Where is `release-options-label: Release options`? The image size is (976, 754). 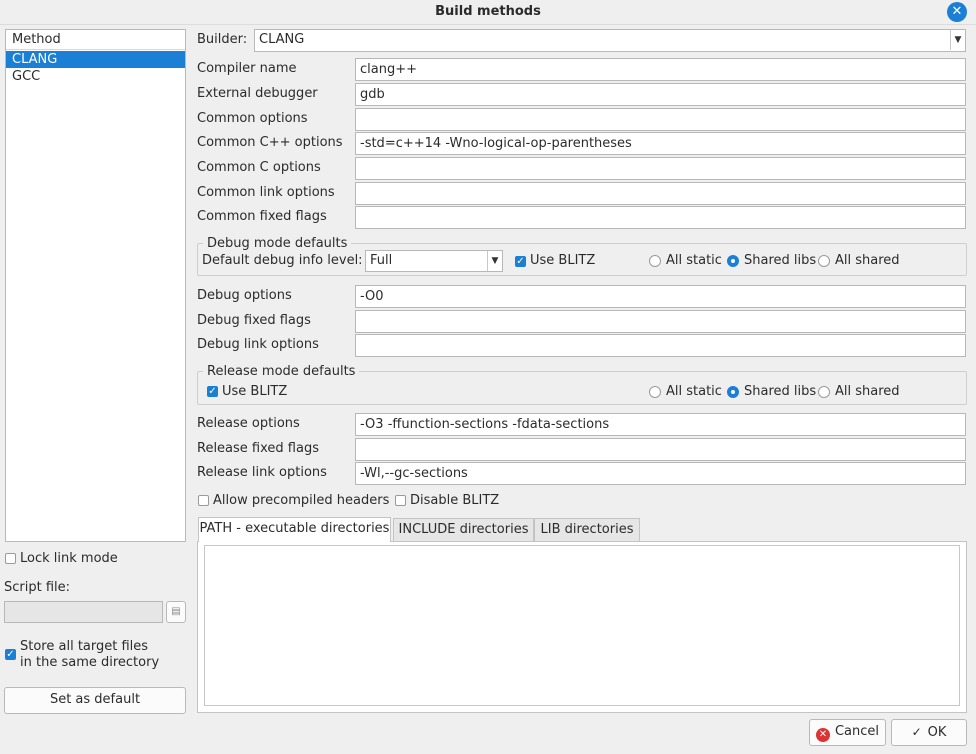
release-options-label: Release options is located at coordinates (248, 423).